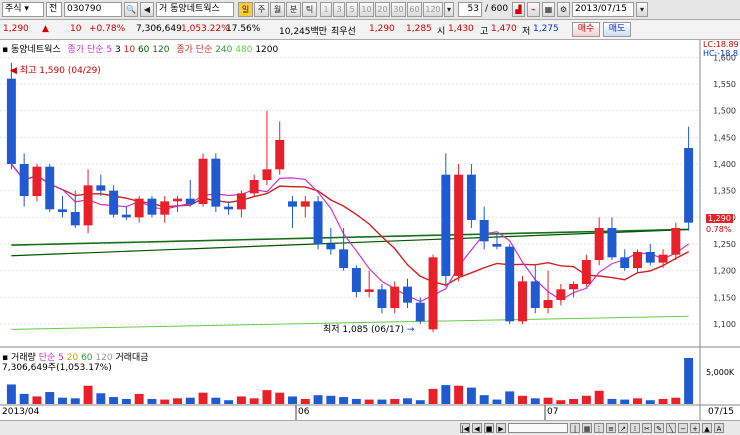 The height and width of the screenshot is (435, 740). I want to click on dots-icon: ⁞, so click(635, 428).